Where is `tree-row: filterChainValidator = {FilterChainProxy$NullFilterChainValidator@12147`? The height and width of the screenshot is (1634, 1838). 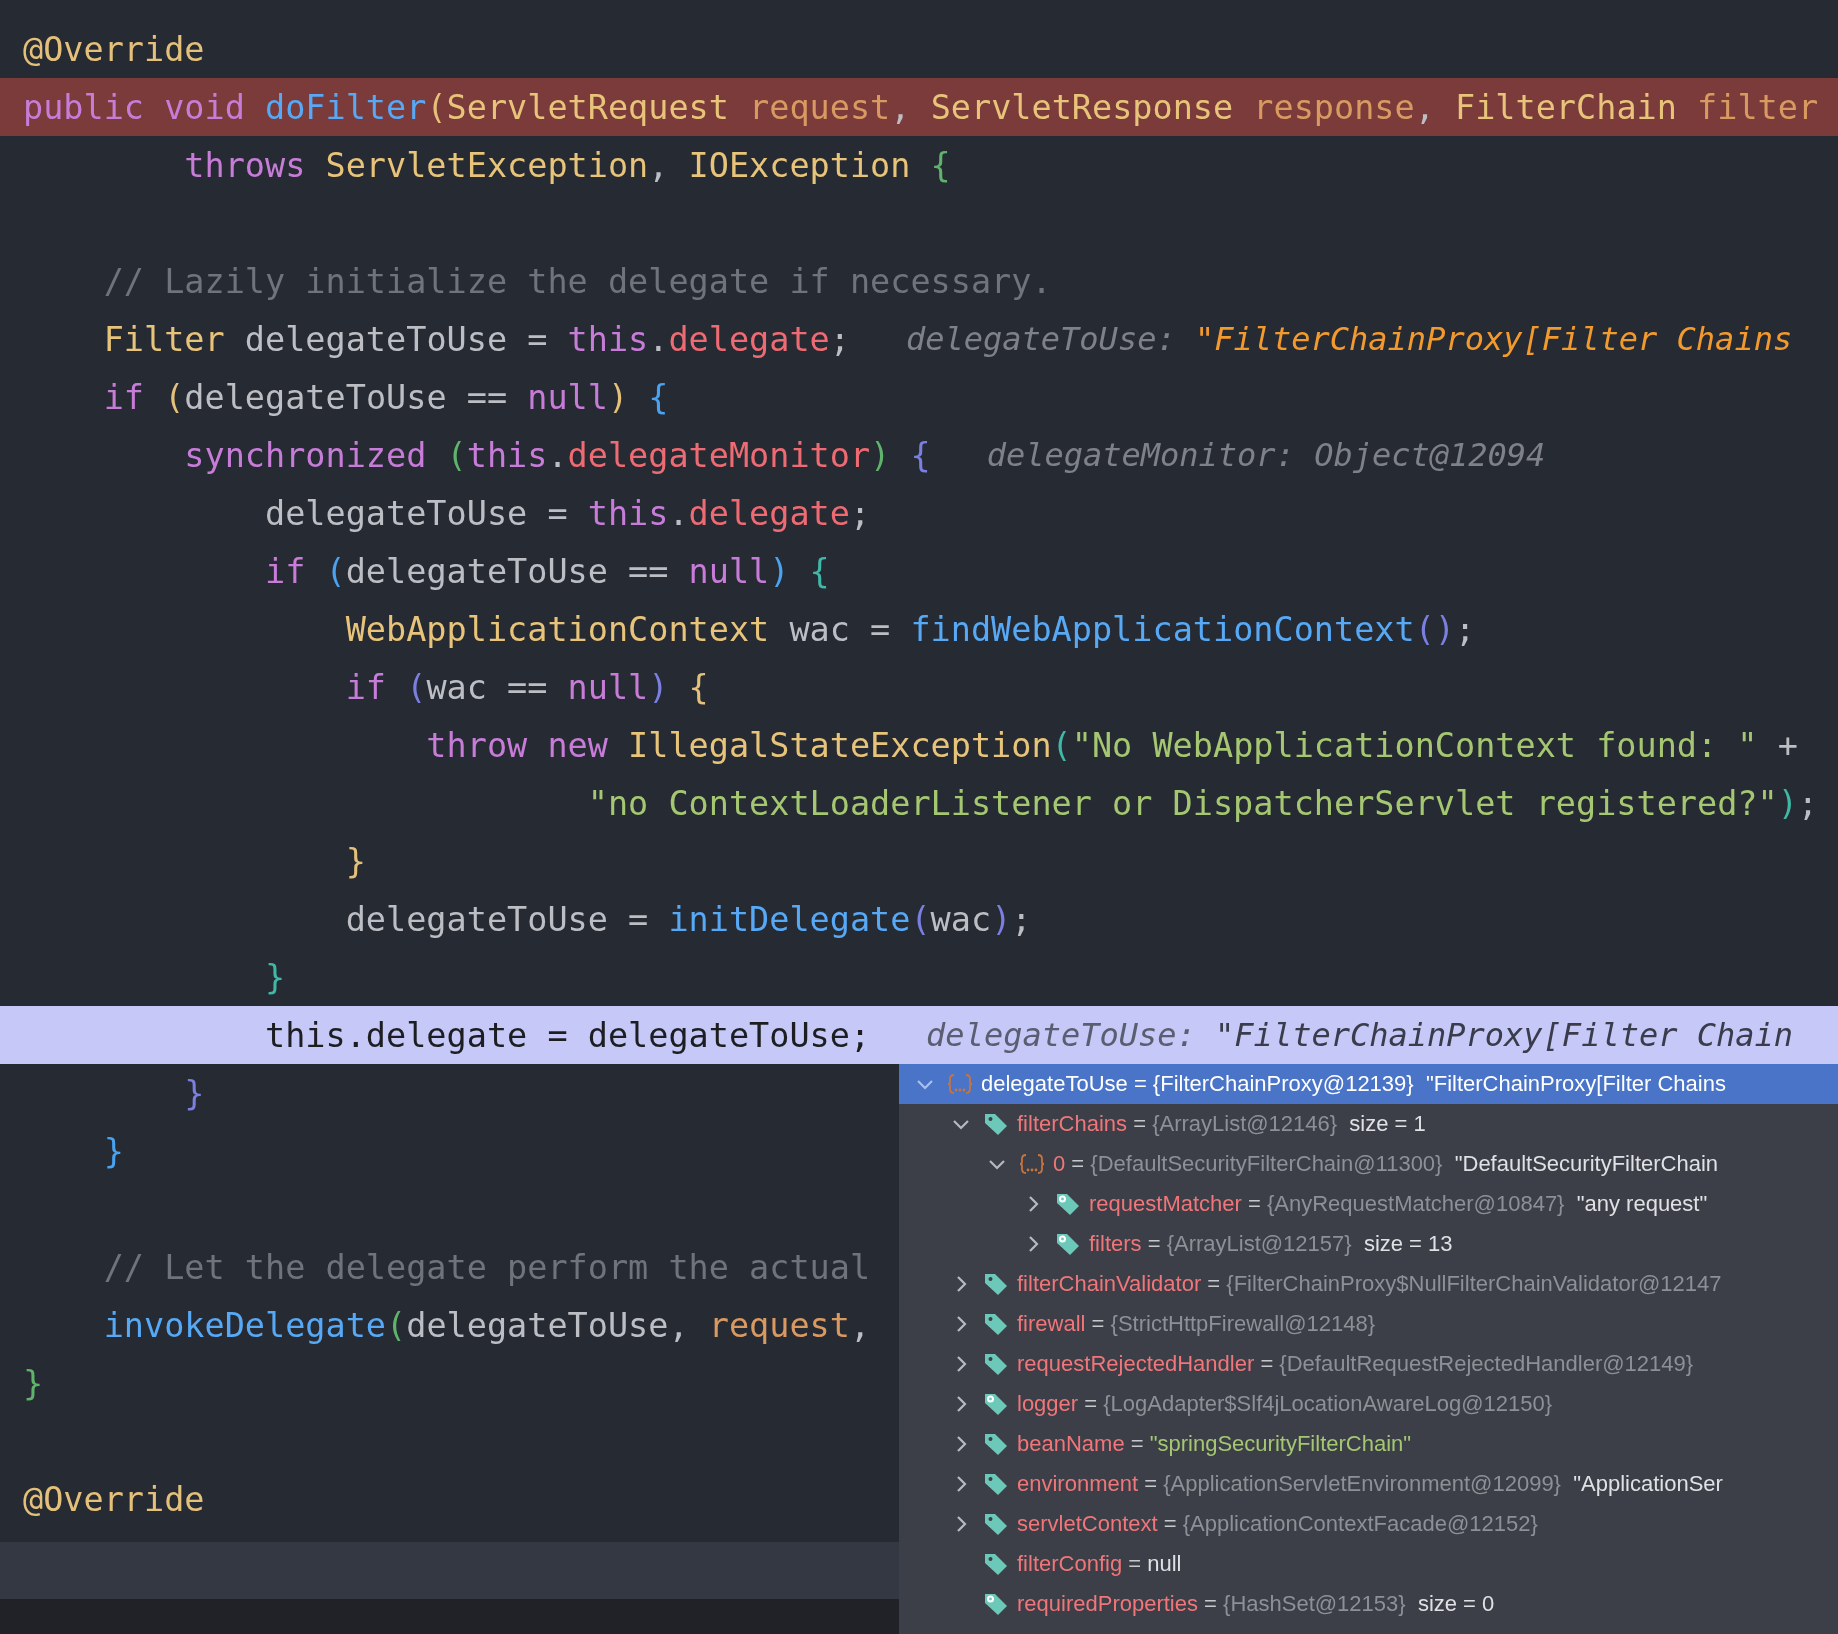
tree-row: filterChainValidator = {FilterChainProxy$NullFilterChainValidator@12147 is located at coordinates (1368, 1284).